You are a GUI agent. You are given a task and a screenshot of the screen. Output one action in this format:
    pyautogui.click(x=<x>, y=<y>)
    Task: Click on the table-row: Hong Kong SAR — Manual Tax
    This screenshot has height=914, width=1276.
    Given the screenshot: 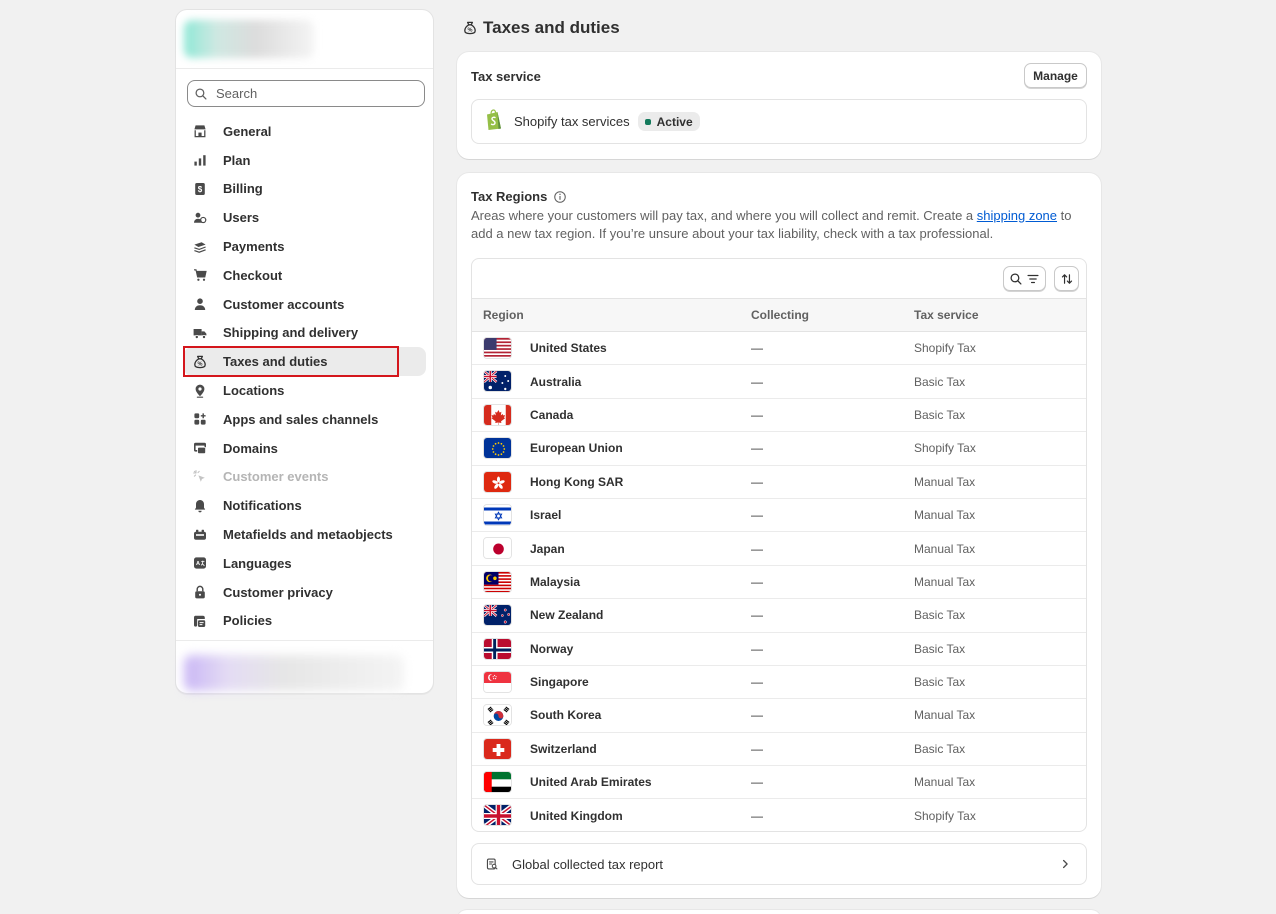 What is the action you would take?
    pyautogui.click(x=779, y=482)
    